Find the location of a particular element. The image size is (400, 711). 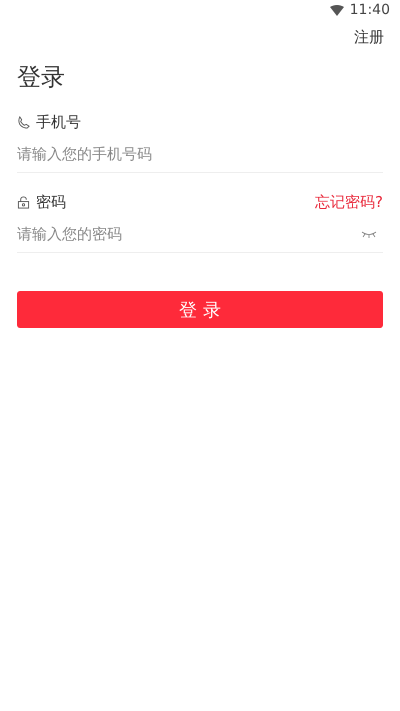

register-link: 注册 is located at coordinates (369, 37).